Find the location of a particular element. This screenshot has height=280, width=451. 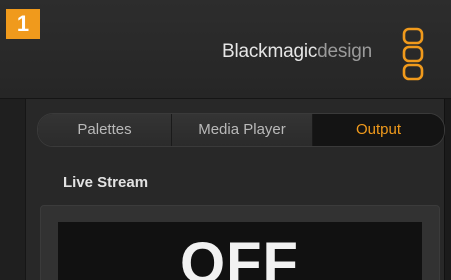

tab-bar: Palettes Media Player Output is located at coordinates (241, 130).